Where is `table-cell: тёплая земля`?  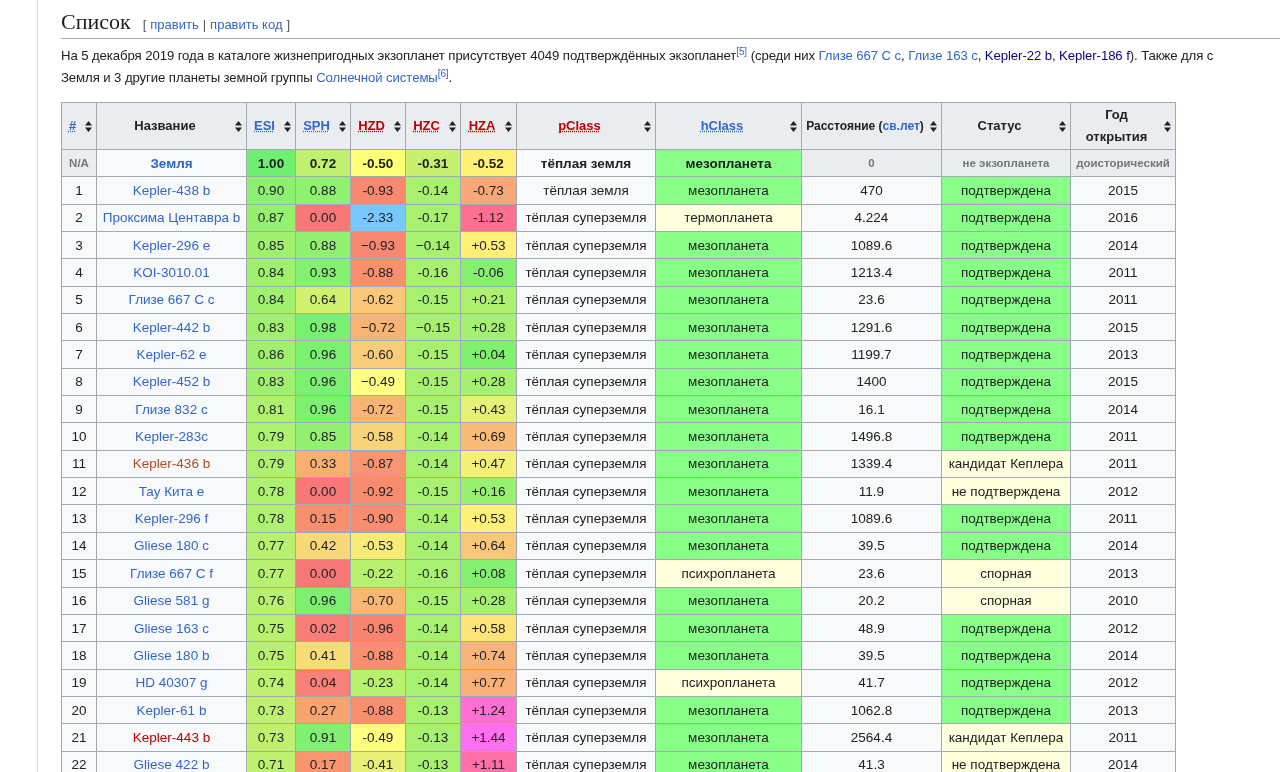 table-cell: тёплая земля is located at coordinates (586, 190).